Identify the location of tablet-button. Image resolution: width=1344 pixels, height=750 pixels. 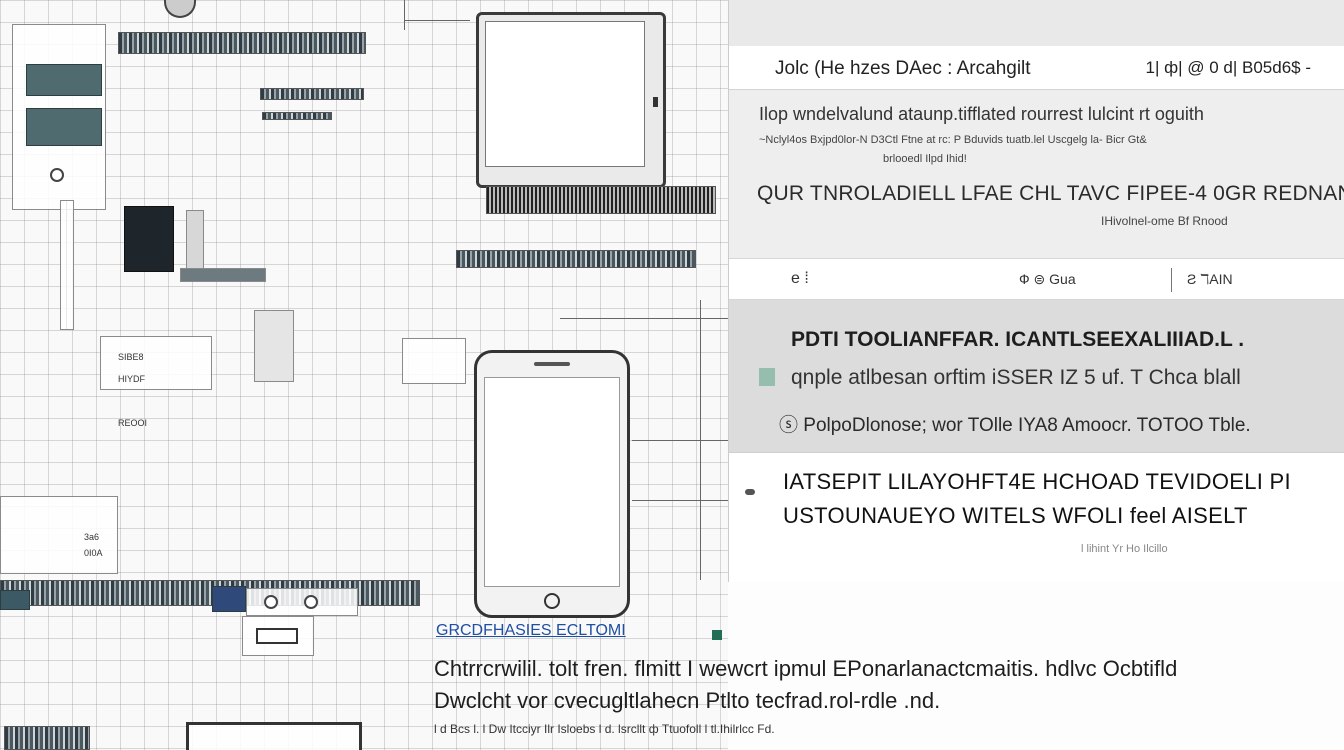
(655, 101).